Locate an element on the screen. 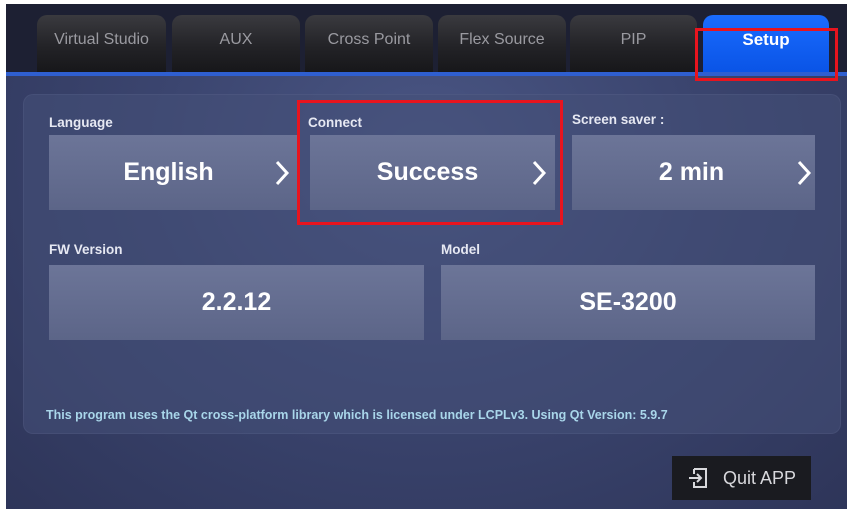  tab-cross-point: Cross Point is located at coordinates (369, 43).